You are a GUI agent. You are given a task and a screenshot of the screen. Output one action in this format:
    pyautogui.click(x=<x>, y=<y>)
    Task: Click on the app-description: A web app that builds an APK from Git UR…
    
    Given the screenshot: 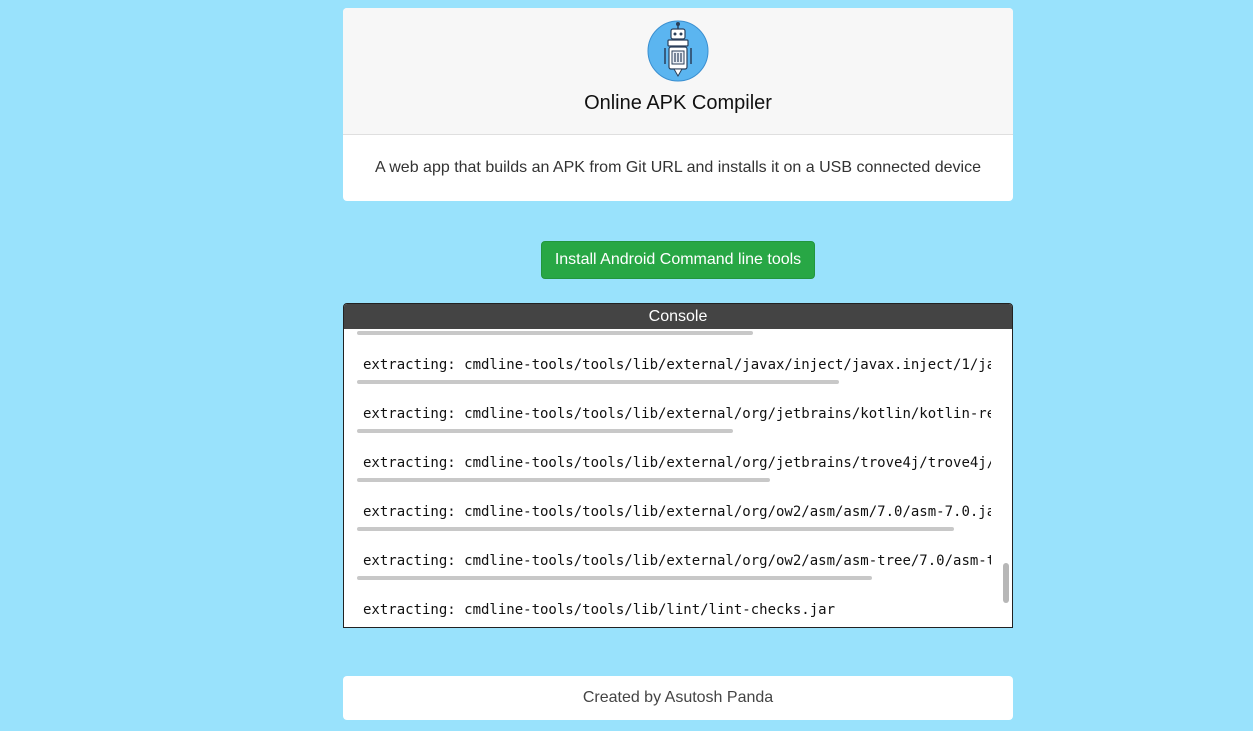 What is the action you would take?
    pyautogui.click(x=678, y=167)
    